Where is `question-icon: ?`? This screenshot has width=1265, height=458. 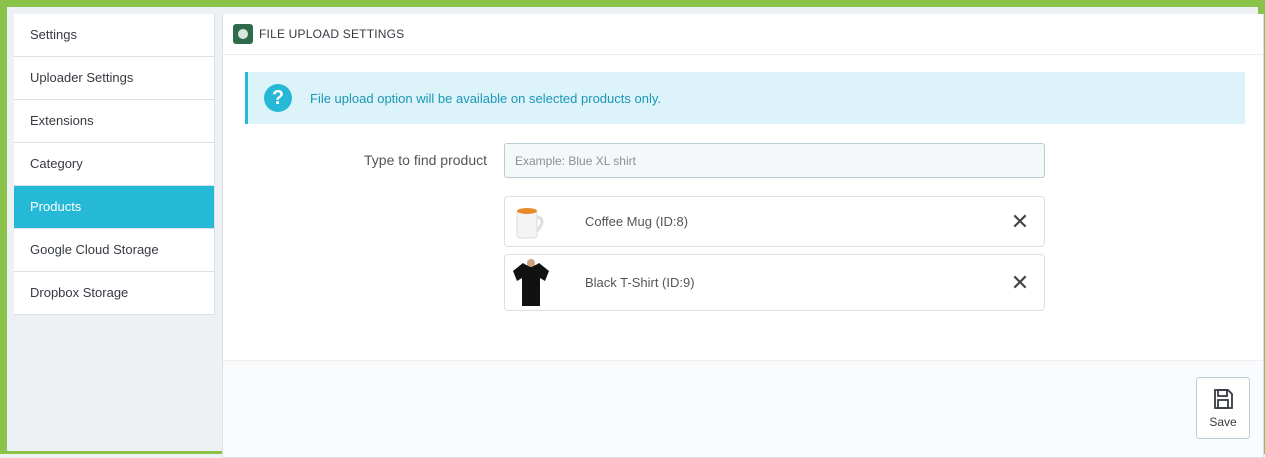
question-icon: ? is located at coordinates (278, 98).